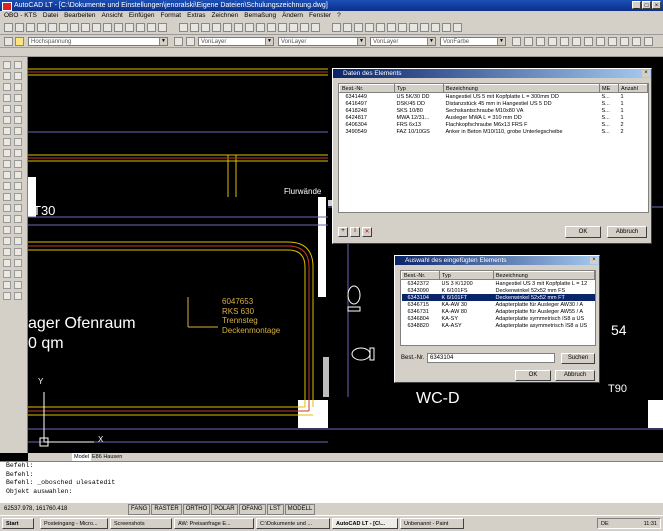 The height and width of the screenshot is (531, 663). Describe the element at coordinates (107, 457) in the screenshot. I see `tab-layout: E86 Hausen` at that location.